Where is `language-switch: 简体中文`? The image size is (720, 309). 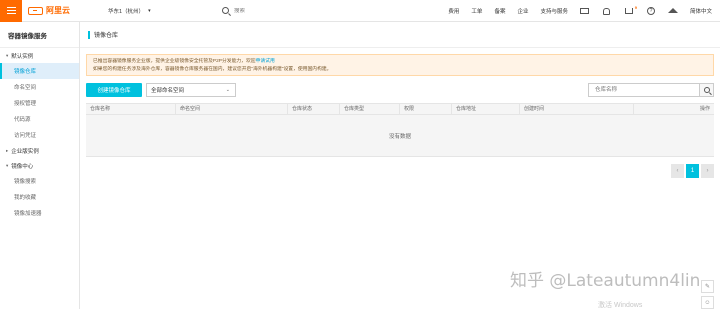 language-switch: 简体中文 is located at coordinates (698, 11).